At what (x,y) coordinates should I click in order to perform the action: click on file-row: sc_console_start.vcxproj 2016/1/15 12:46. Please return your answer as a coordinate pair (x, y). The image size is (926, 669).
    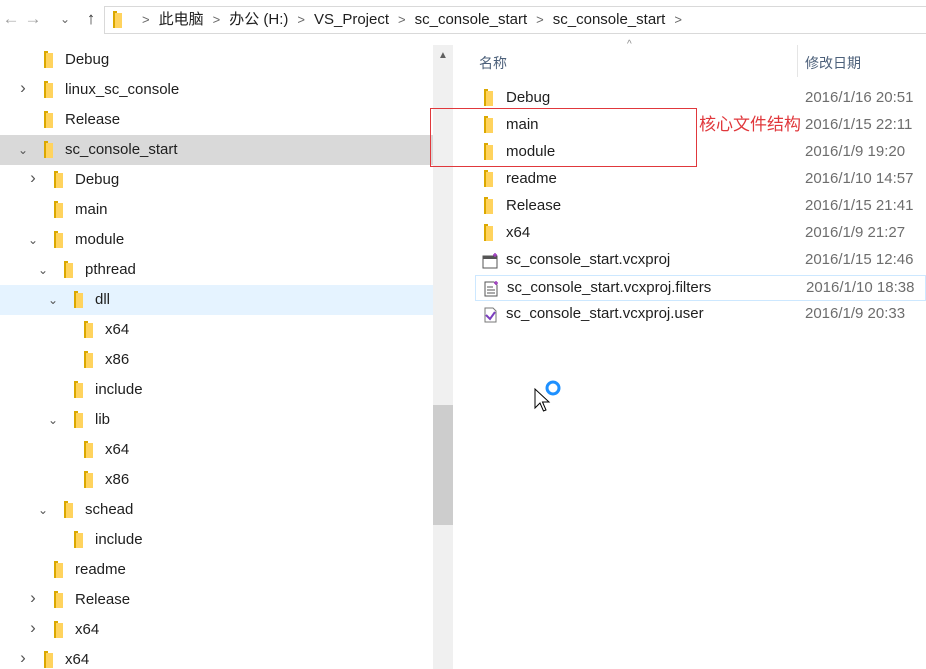
    Looking at the image, I should click on (700, 261).